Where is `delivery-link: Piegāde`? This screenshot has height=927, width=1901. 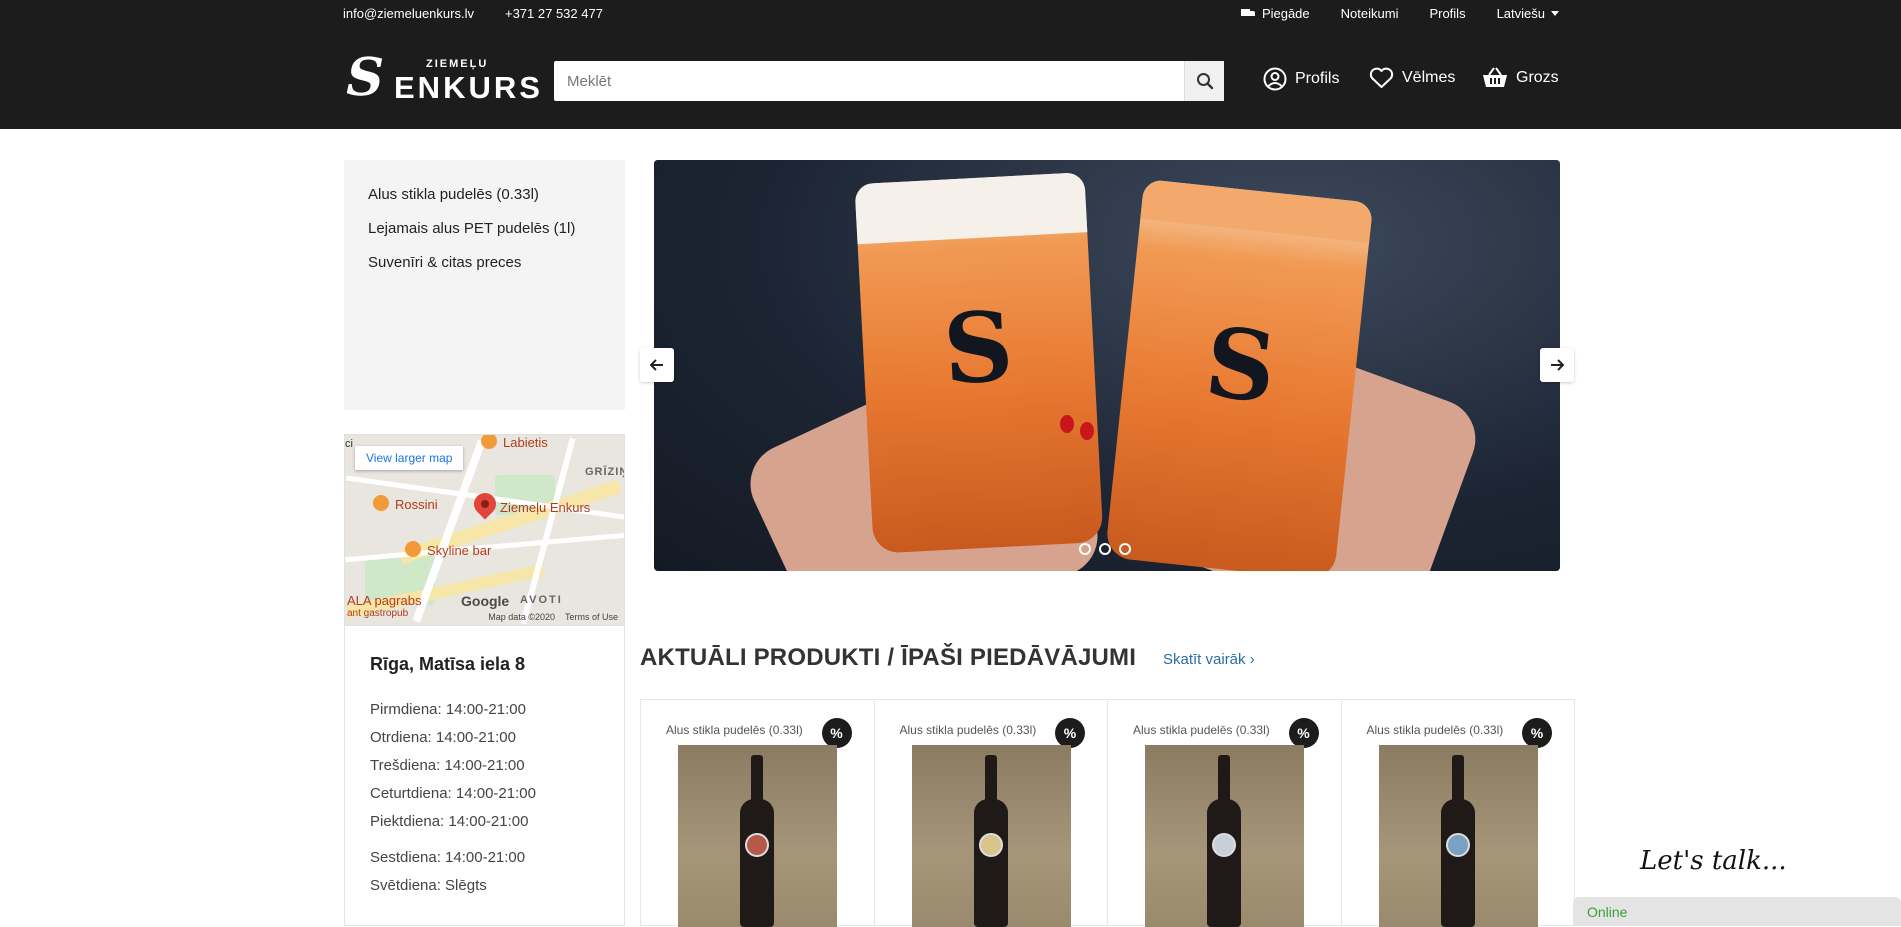 delivery-link: Piegāde is located at coordinates (1275, 13).